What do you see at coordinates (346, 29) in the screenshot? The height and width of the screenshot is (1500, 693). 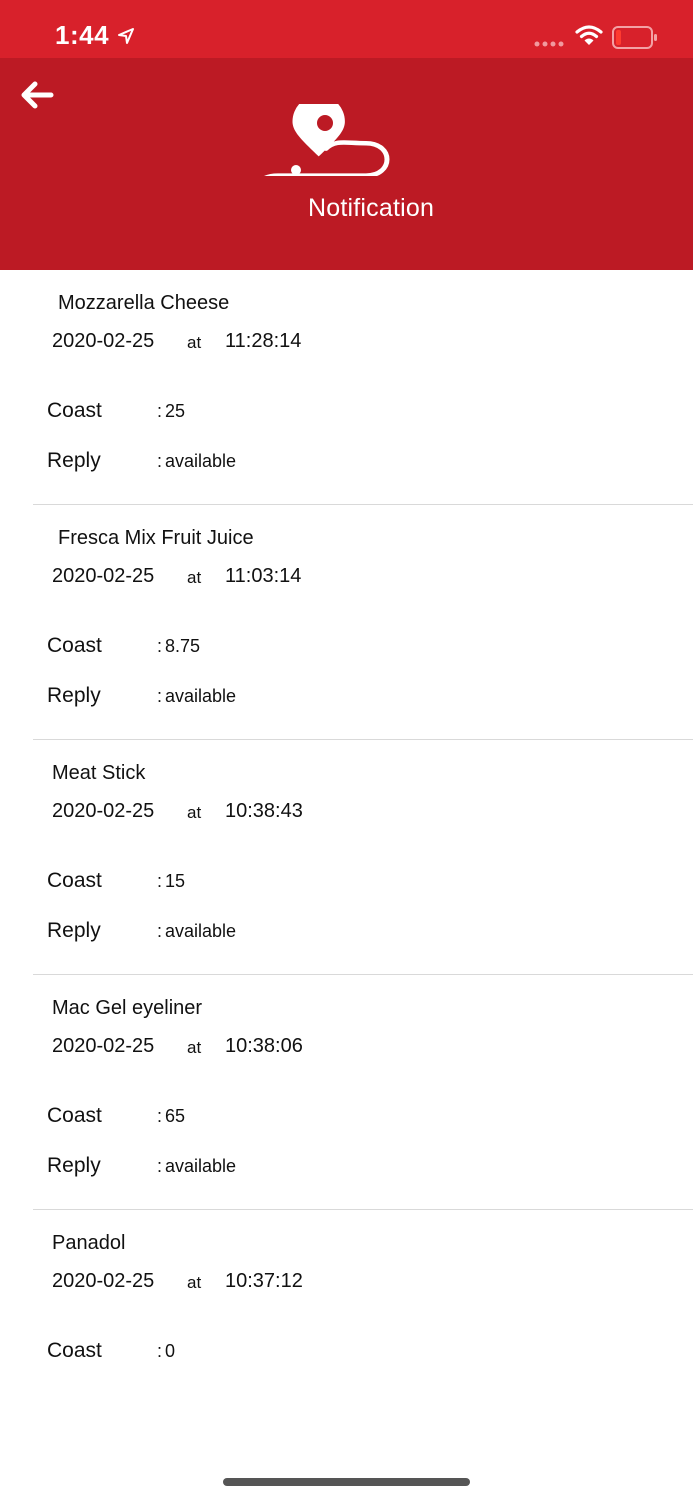 I see `status-bar: 1:44` at bounding box center [346, 29].